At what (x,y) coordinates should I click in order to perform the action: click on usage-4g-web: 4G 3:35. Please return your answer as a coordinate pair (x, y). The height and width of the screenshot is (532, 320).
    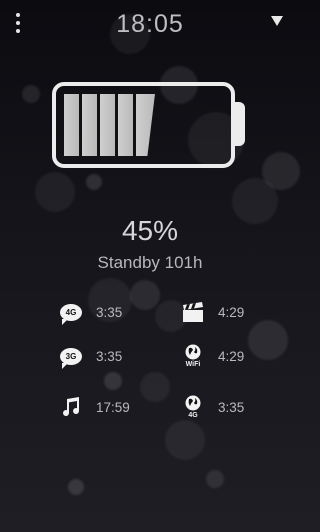
    Looking at the image, I should click on (212, 407).